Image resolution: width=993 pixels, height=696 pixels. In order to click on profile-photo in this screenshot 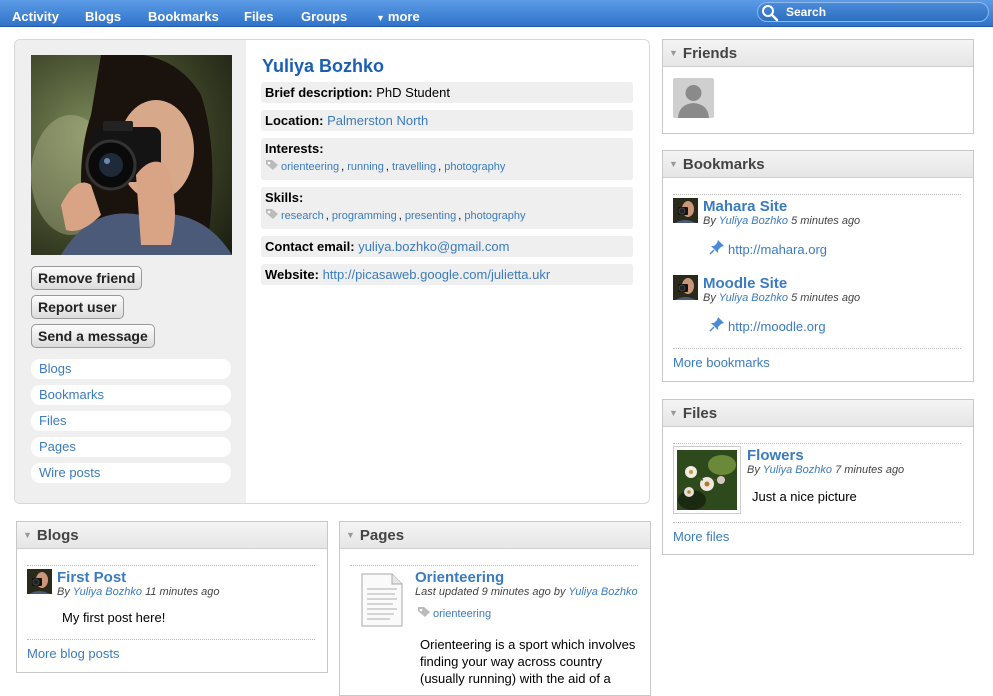, I will do `click(131, 155)`.